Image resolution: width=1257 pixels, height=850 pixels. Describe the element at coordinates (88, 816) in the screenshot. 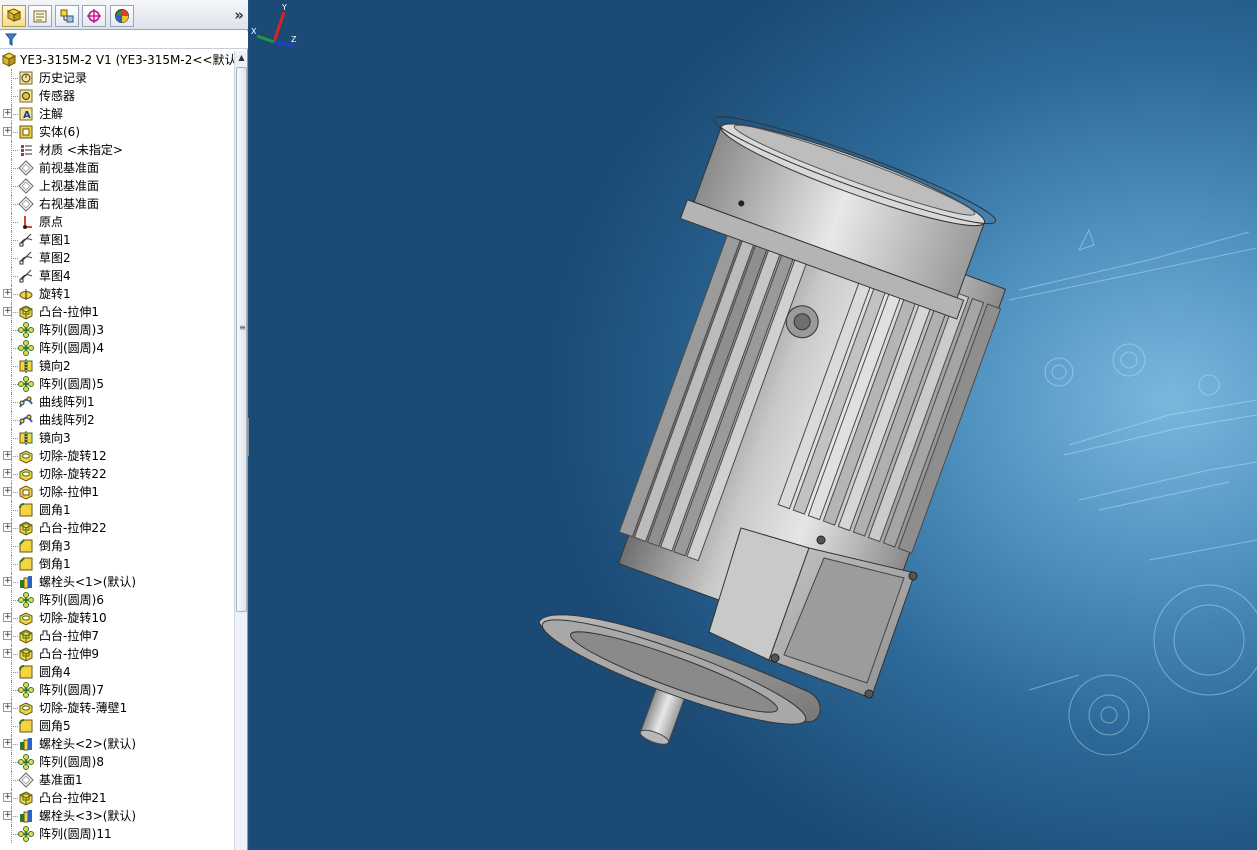

I see `tree-item-label: 螺栓头<3>(默认)` at that location.